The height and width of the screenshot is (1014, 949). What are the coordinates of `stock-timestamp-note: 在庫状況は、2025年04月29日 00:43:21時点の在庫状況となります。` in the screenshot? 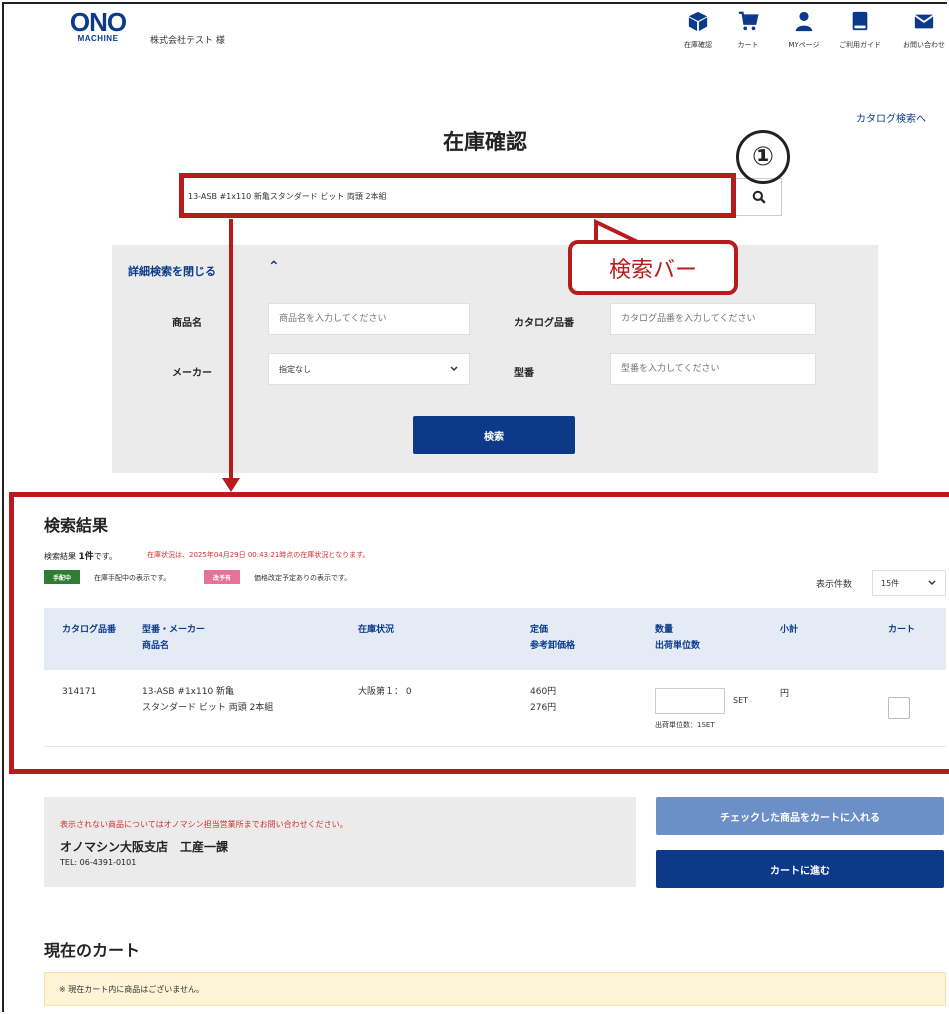 It's located at (258, 555).